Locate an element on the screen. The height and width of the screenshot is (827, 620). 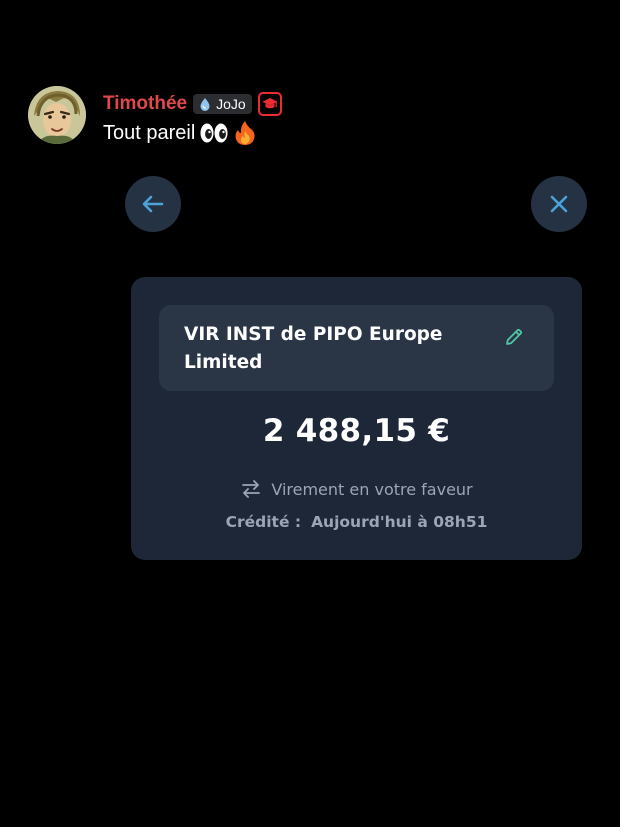
eyes-emoji is located at coordinates (214, 133).